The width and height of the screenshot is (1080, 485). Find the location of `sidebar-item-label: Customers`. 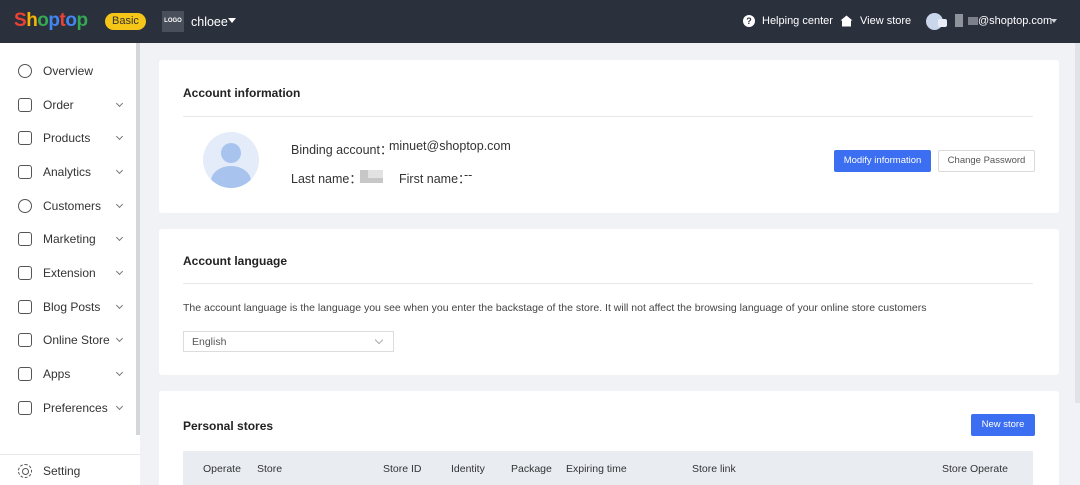

sidebar-item-label: Customers is located at coordinates (72, 206).